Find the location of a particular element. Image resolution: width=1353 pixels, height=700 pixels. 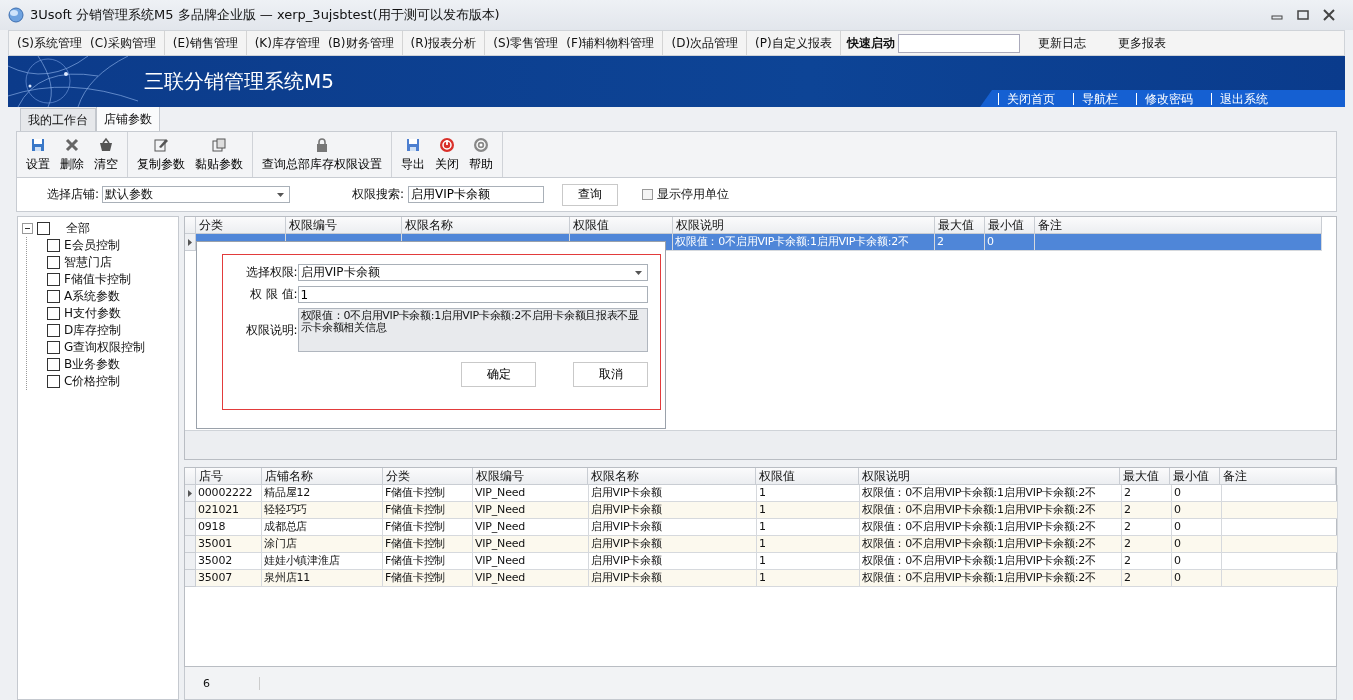

field-label: 选择店铺: is located at coordinates (73, 194).